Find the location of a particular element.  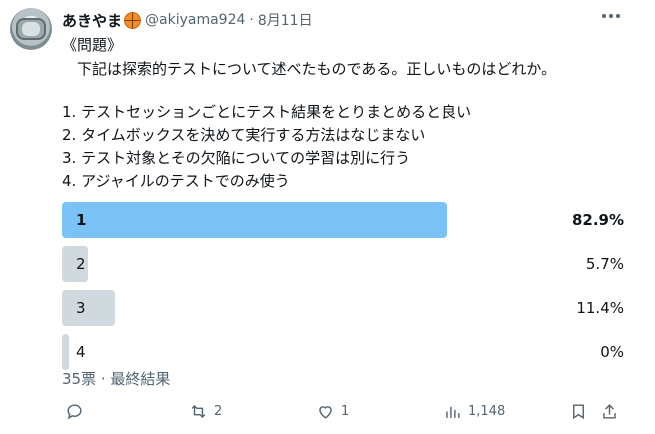

reply-button is located at coordinates (77, 411).